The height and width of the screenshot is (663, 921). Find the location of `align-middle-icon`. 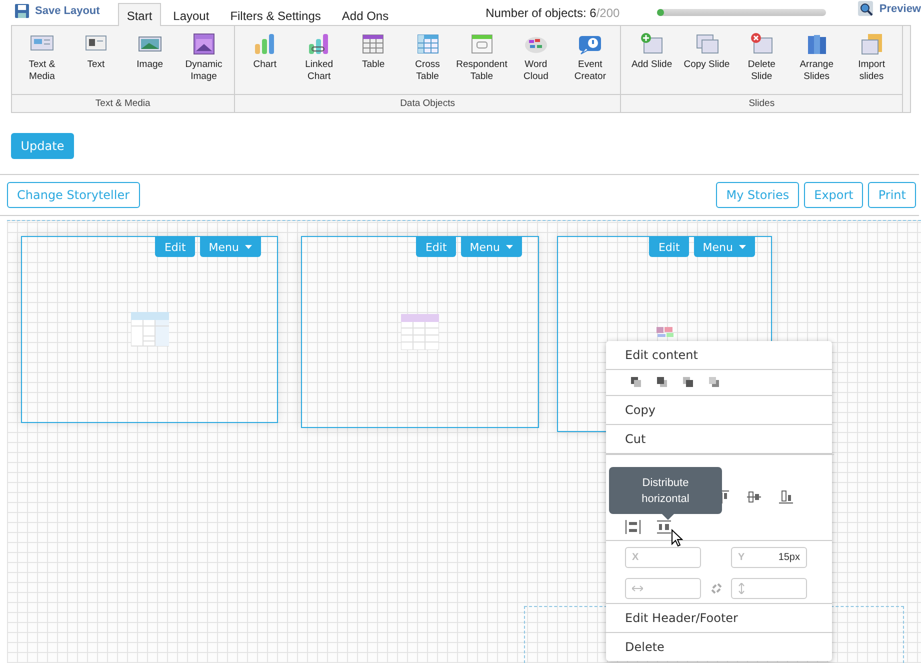

align-middle-icon is located at coordinates (755, 497).